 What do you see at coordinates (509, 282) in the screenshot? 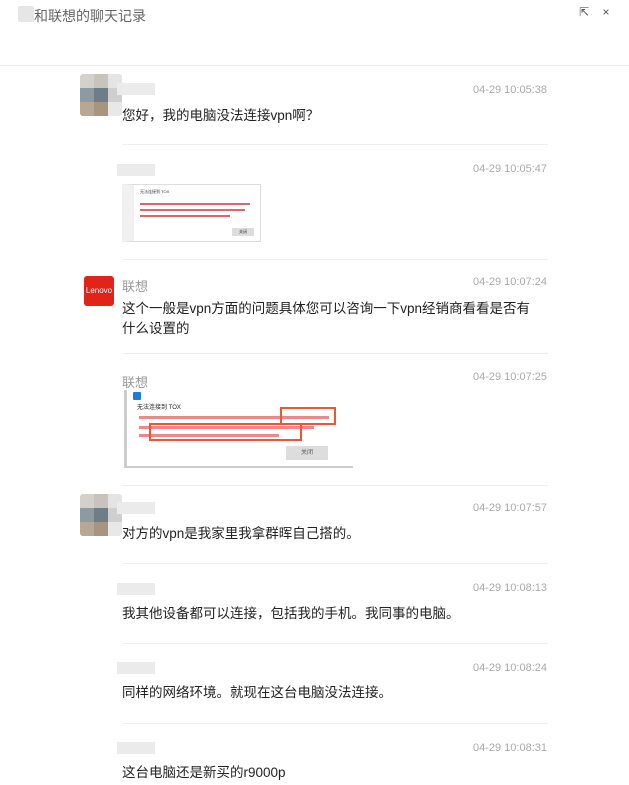
I see `message-time: 04-29 10:07:24` at bounding box center [509, 282].